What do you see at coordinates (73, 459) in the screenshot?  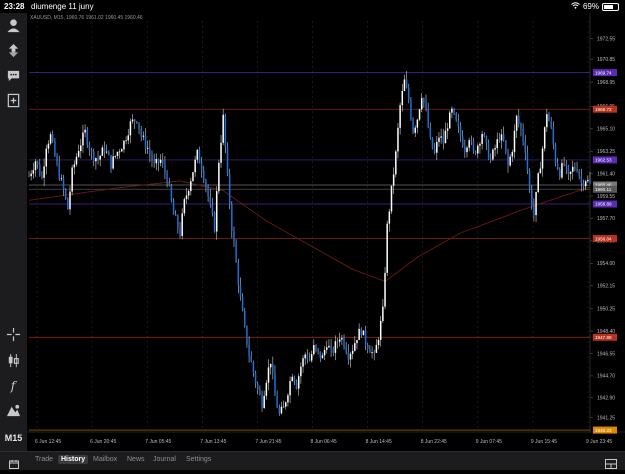 I see `tab-history: History` at bounding box center [73, 459].